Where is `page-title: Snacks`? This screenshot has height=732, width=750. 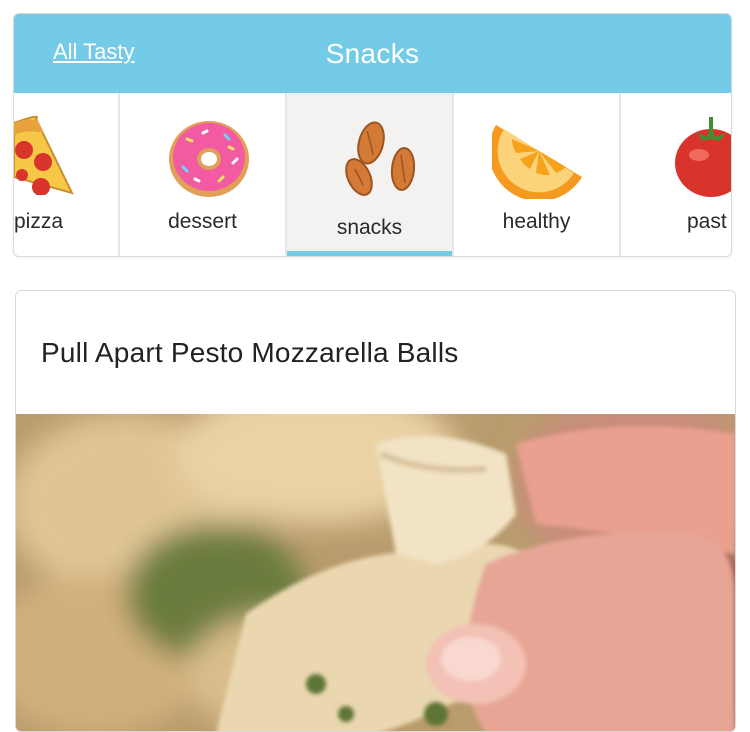
page-title: Snacks is located at coordinates (372, 53).